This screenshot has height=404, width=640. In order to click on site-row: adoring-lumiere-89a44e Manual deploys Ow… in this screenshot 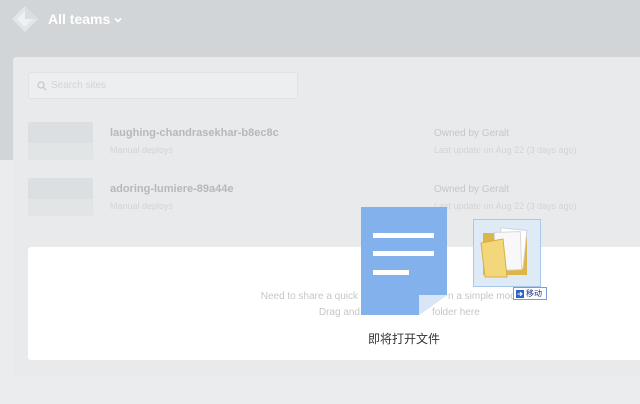, I will do `click(334, 198)`.